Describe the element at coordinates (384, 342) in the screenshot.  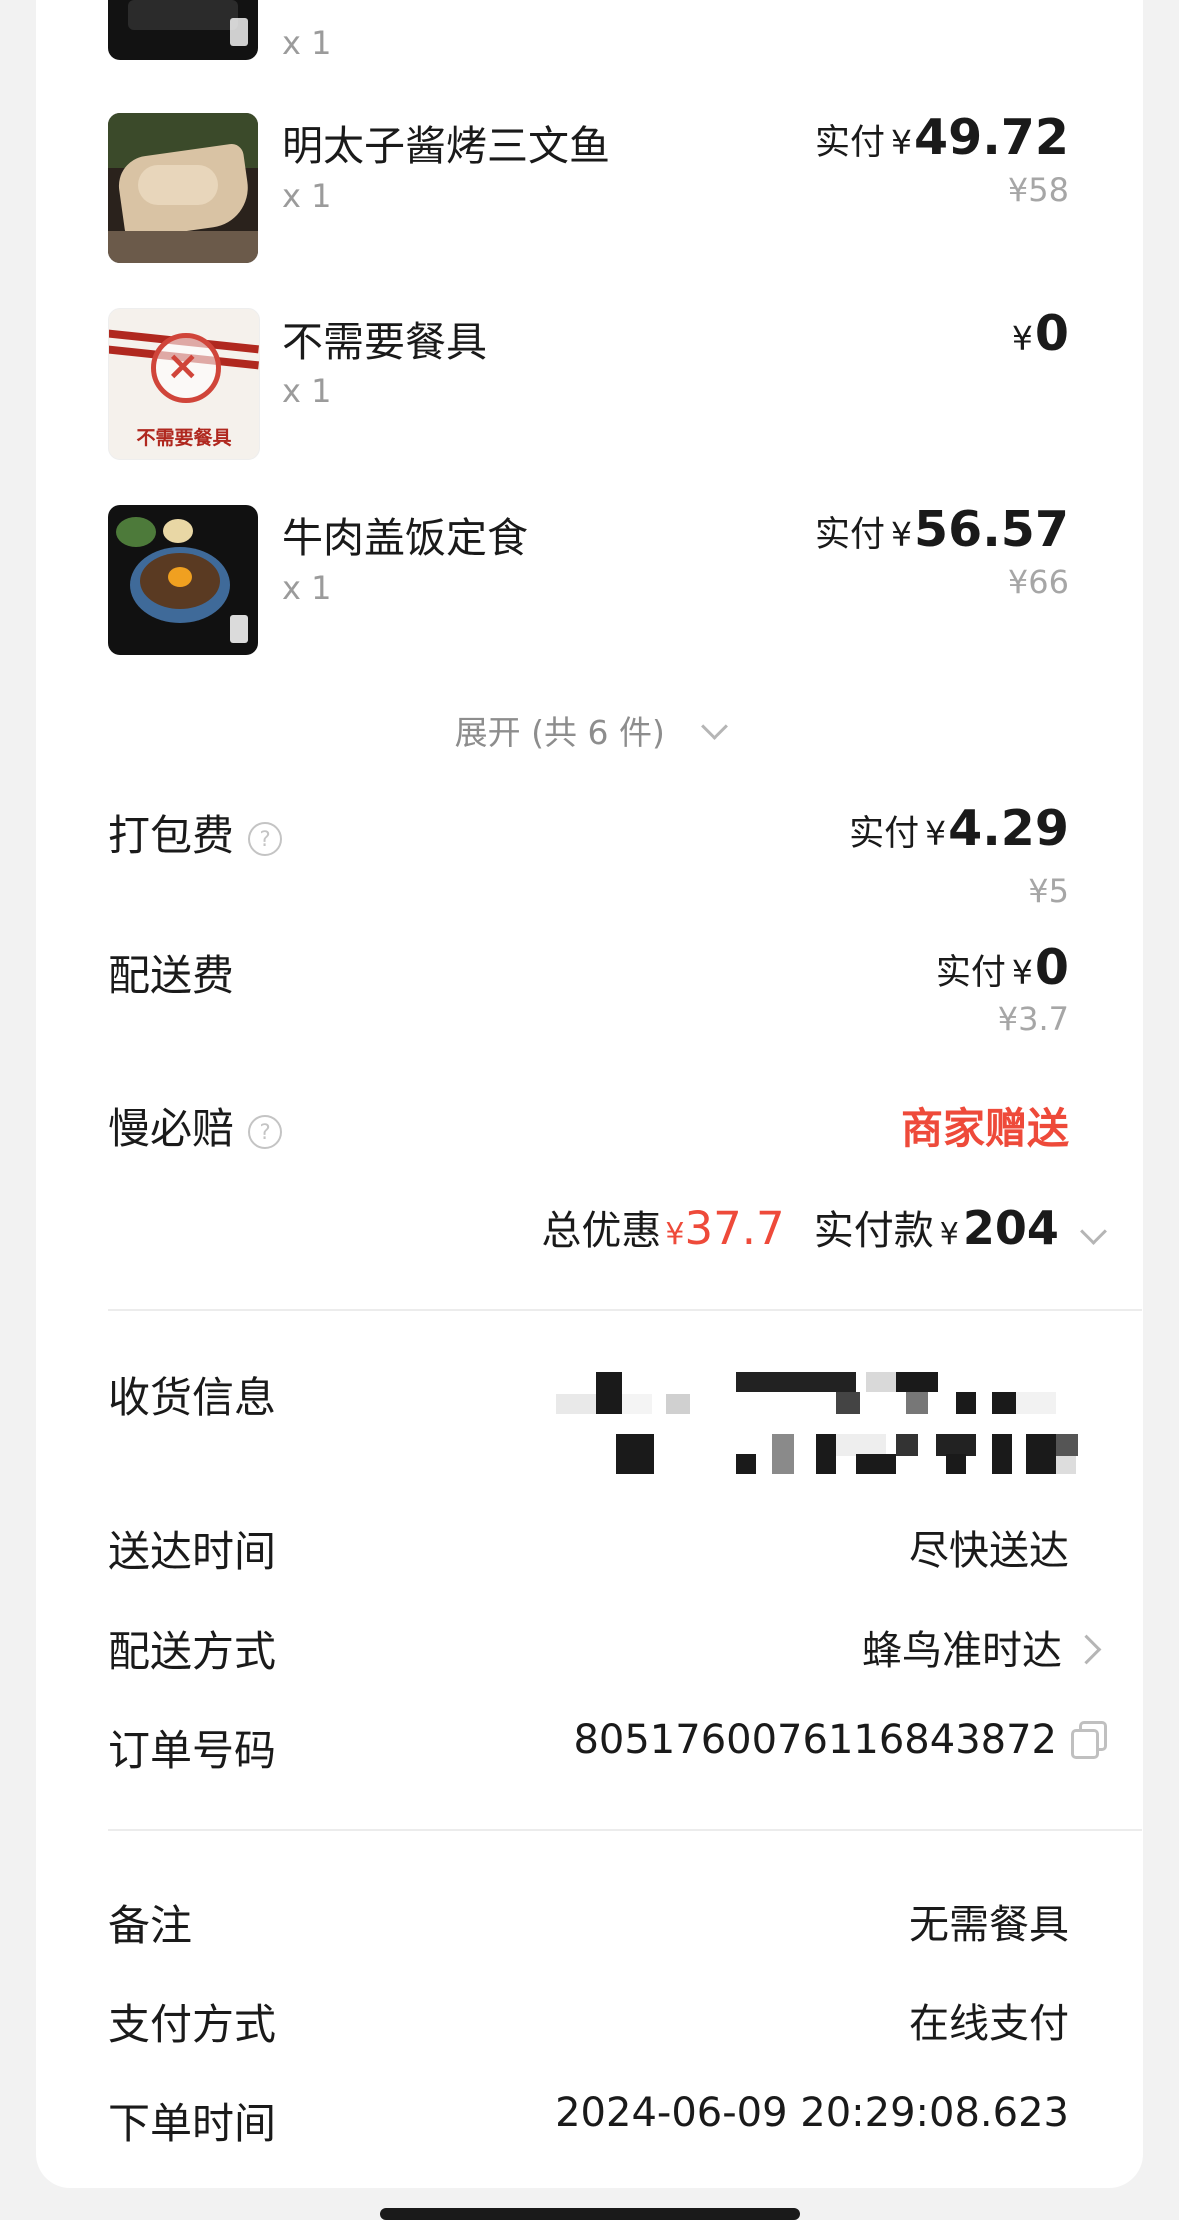
I see `item-name: 不需要餐具` at that location.